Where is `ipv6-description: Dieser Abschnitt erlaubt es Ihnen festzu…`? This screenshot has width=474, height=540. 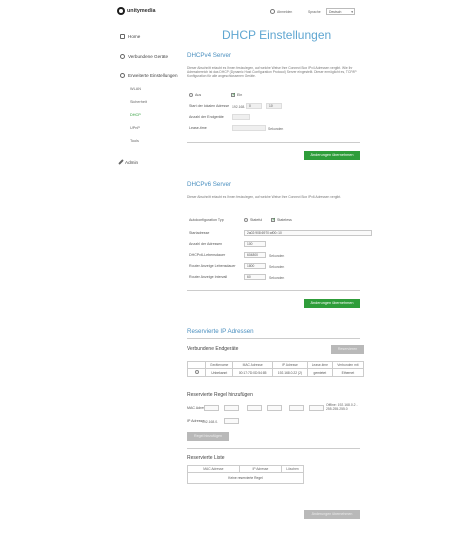 ipv6-description: Dieser Abschnitt erlaubt es Ihnen festzu… is located at coordinates (264, 197).